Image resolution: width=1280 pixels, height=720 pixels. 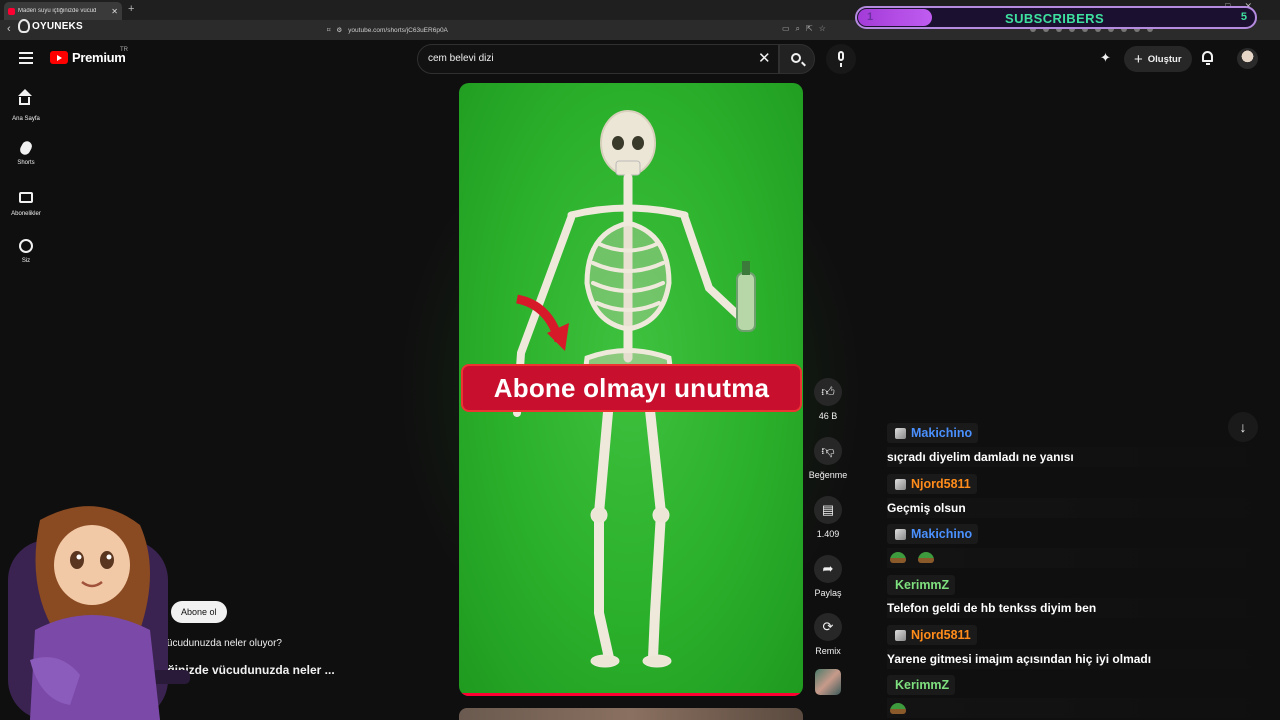 I want to click on search-button, so click(x=797, y=59).